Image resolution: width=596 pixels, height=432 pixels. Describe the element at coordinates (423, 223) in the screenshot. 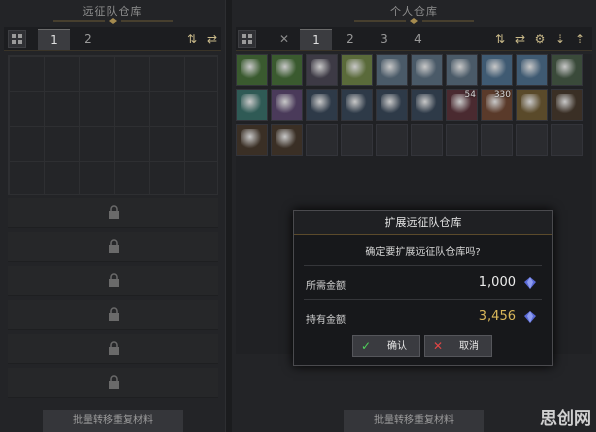

I see `dialog-title: 扩展远征队仓库` at that location.